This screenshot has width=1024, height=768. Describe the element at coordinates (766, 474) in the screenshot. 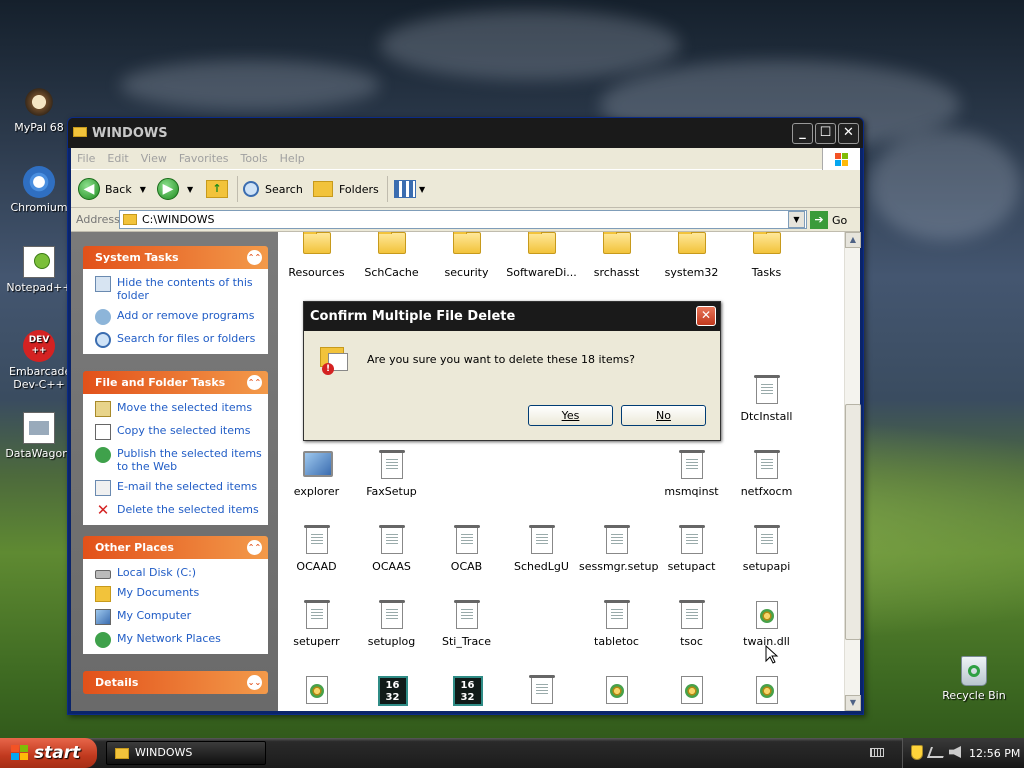

I see `file-item: netfxocm` at that location.